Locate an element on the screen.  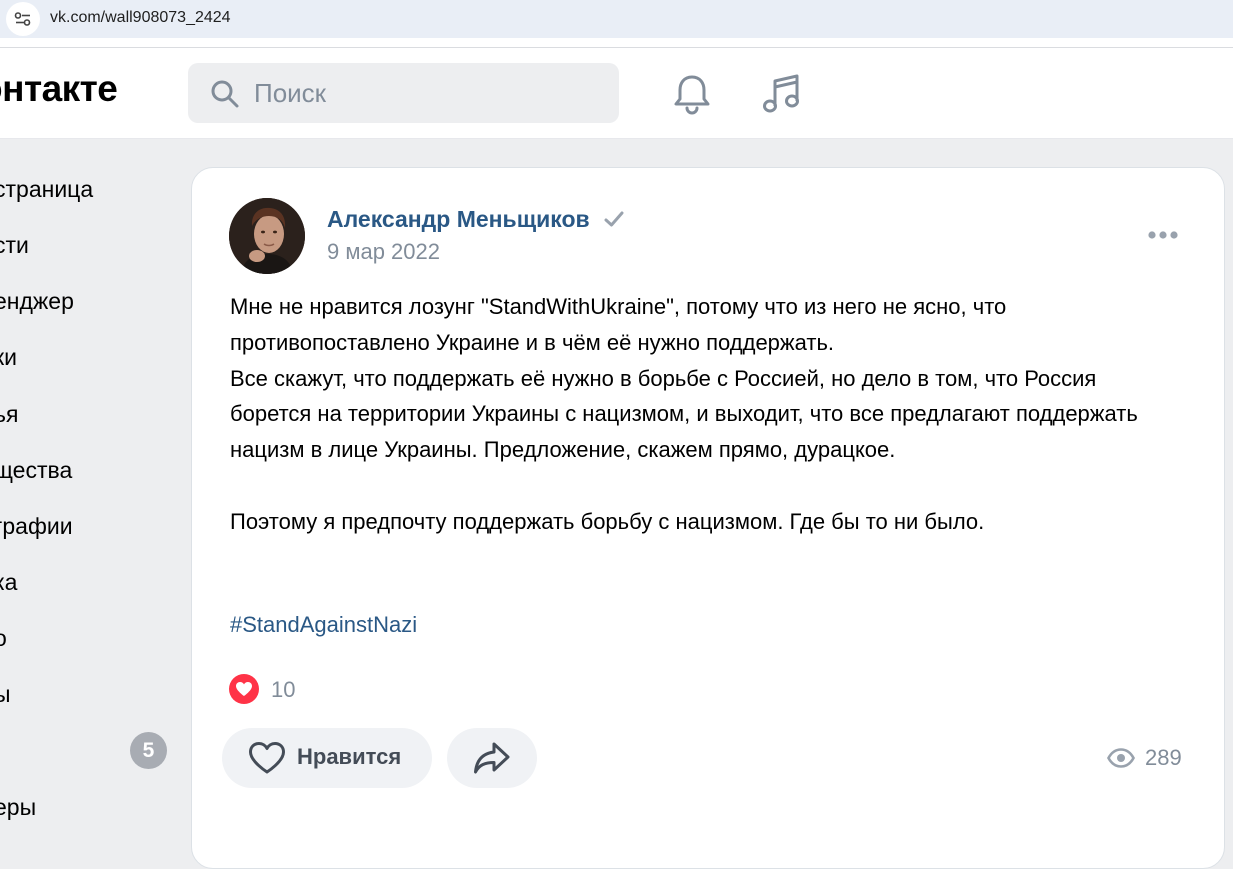
sidebar-count-badge: 5 is located at coordinates (148, 750).